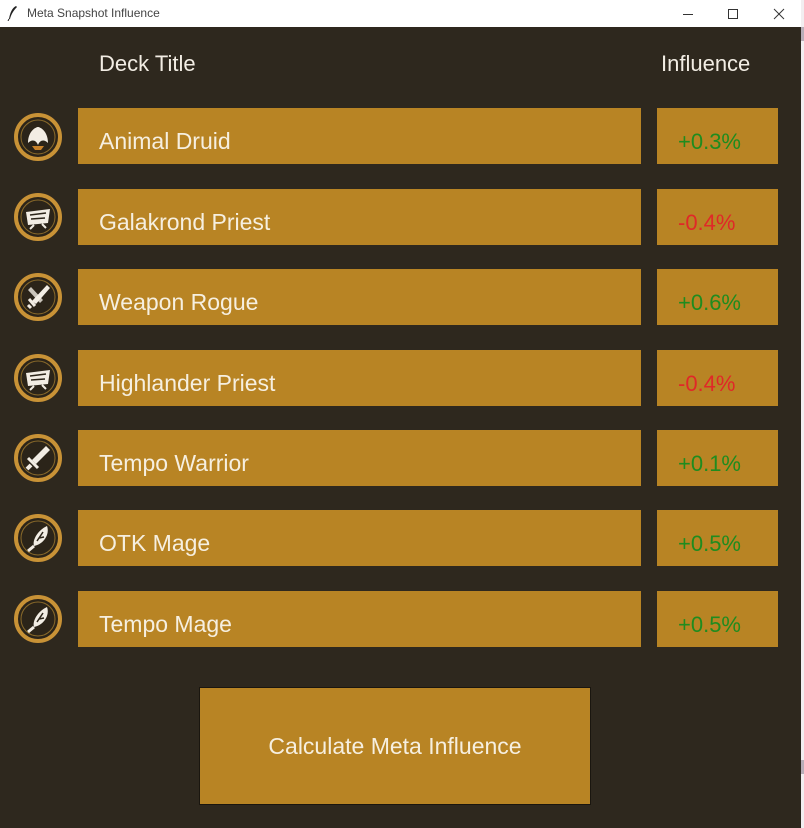 Image resolution: width=804 pixels, height=828 pixels. Describe the element at coordinates (359, 378) in the screenshot. I see `deck-name-highlander-priest: Highlander Priest` at that location.